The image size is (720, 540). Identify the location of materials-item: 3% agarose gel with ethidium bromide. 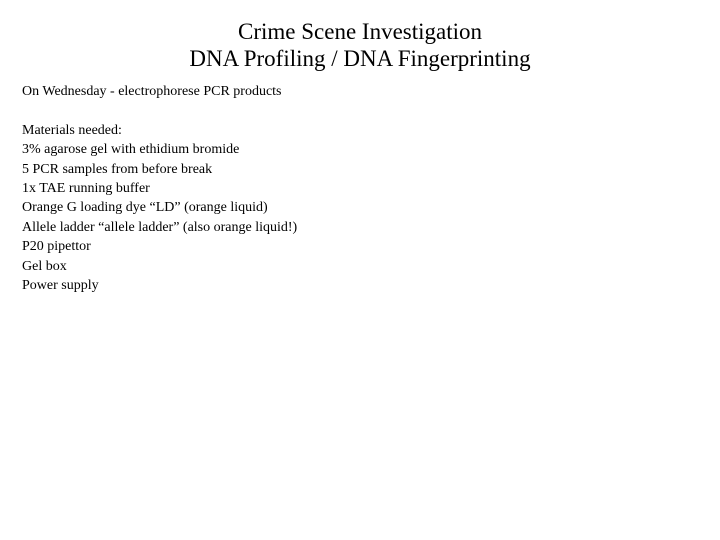
(131, 150).